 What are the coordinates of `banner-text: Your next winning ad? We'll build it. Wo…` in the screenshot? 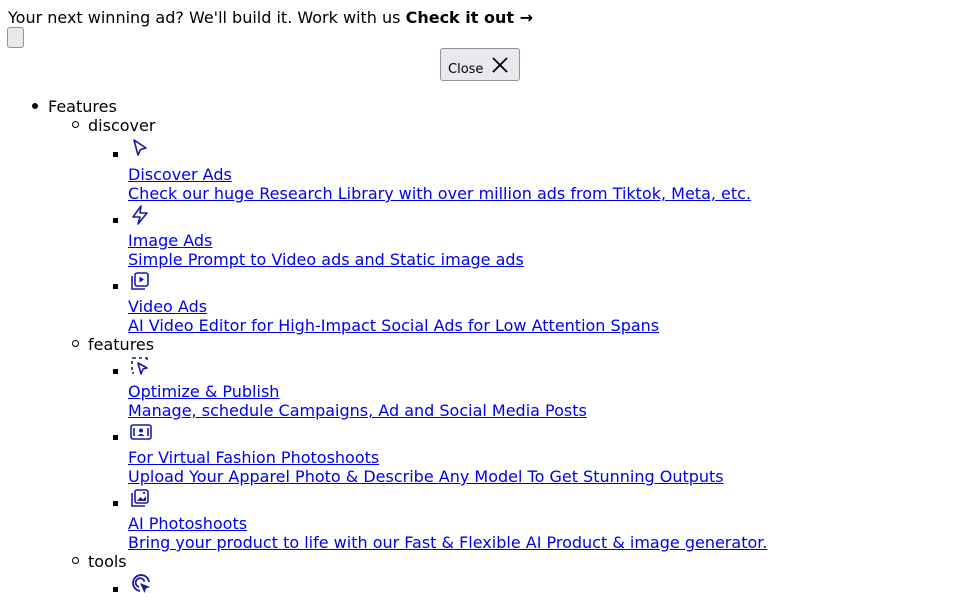 It's located at (207, 17).